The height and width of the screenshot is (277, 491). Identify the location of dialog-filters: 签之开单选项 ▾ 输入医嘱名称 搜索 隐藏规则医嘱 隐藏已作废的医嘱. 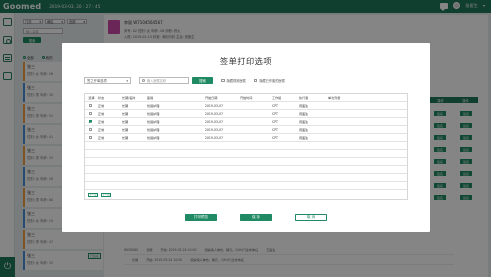
(184, 80).